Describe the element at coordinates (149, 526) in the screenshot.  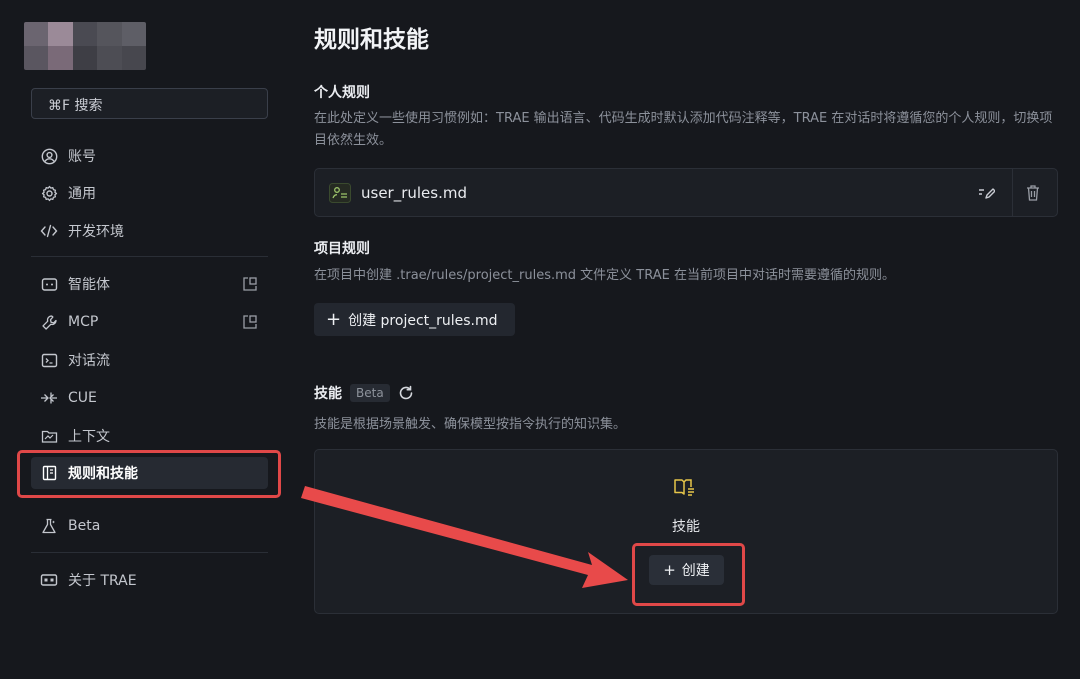
I see `sidebar-item-beta: Beta` at that location.